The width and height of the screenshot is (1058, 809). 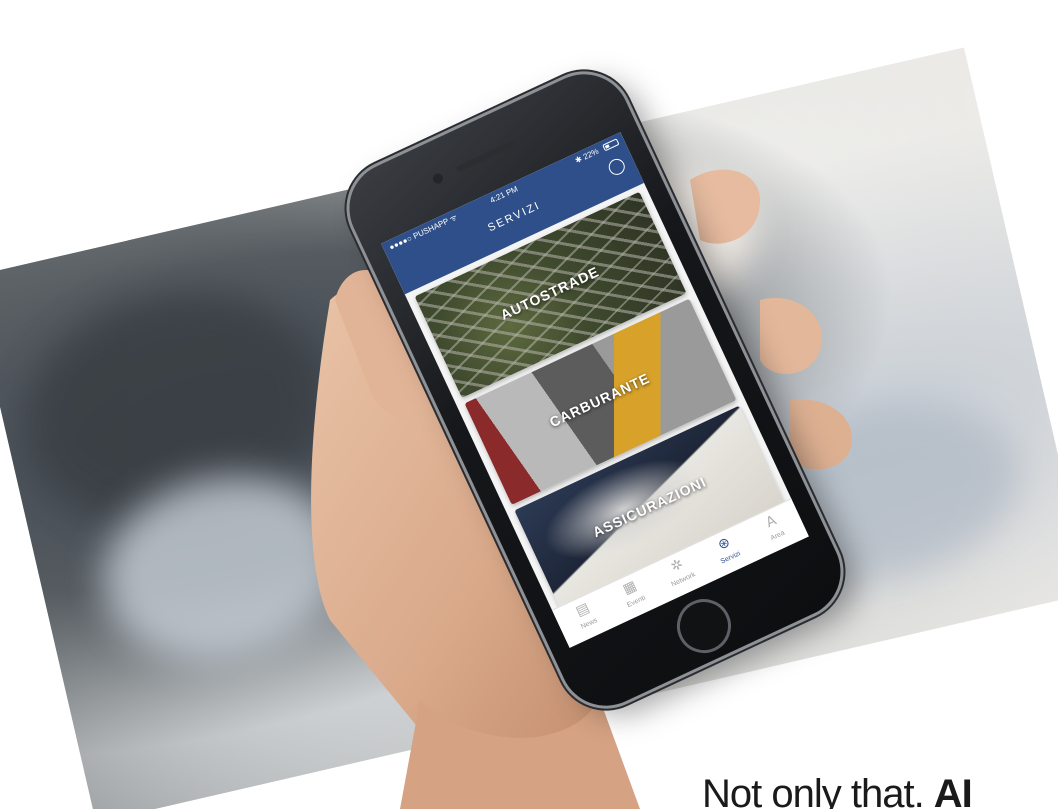 I want to click on earpiece-speaker, so click(x=486, y=156).